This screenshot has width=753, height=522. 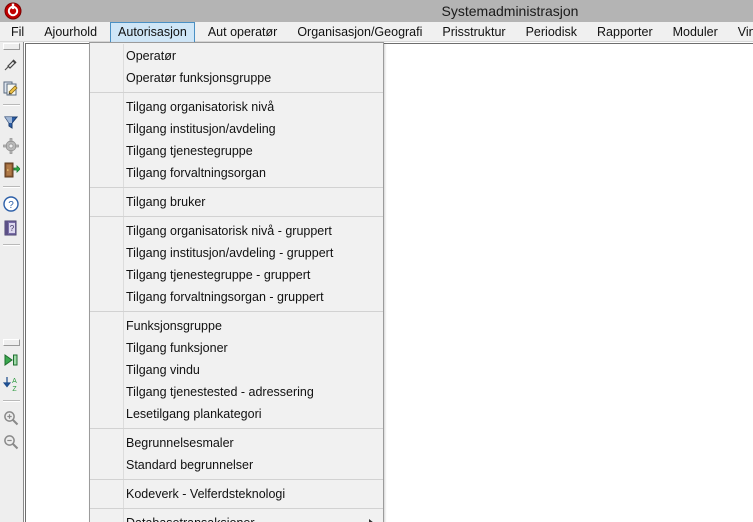 What do you see at coordinates (11, 442) in the screenshot?
I see `zoom-out-icon` at bounding box center [11, 442].